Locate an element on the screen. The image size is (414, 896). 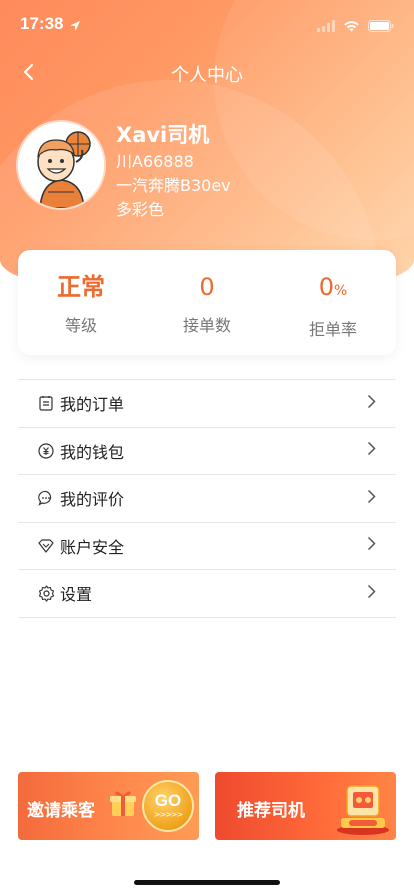
profile-info: Xavi司机 川A66888 一汽奔腾B30ev 多彩色 is located at coordinates (173, 171).